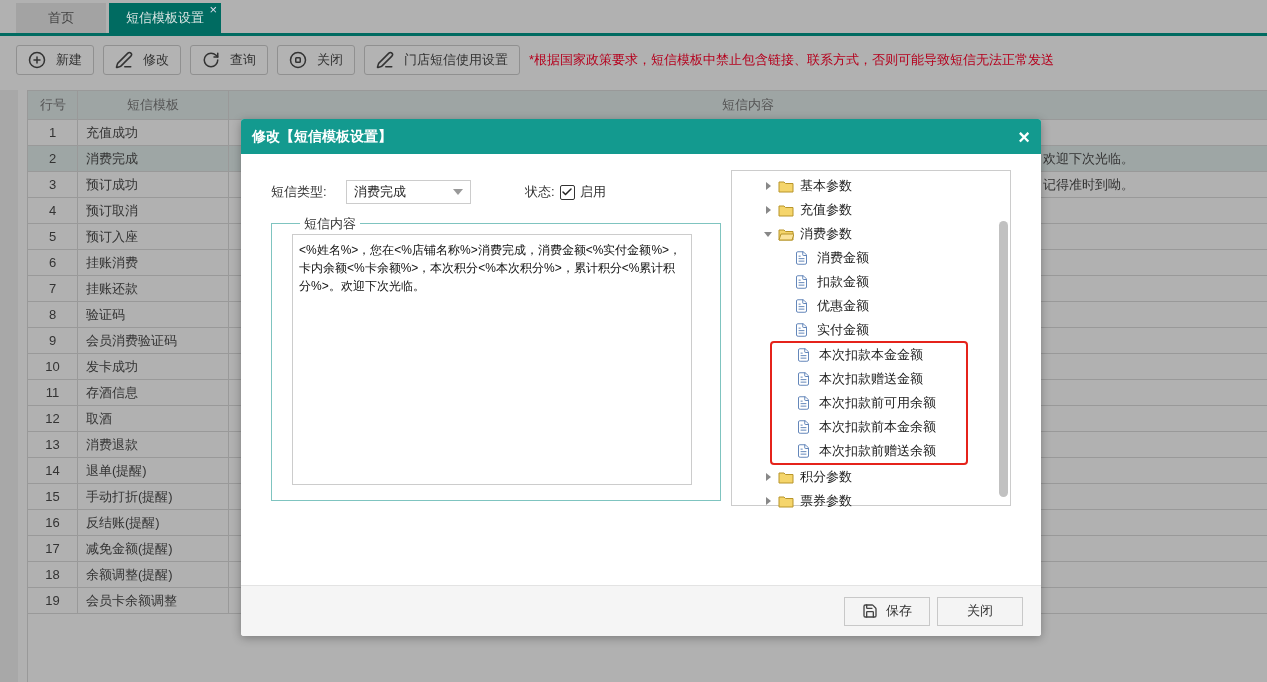 Image resolution: width=1267 pixels, height=682 pixels. I want to click on scrollbar, so click(1003, 359).